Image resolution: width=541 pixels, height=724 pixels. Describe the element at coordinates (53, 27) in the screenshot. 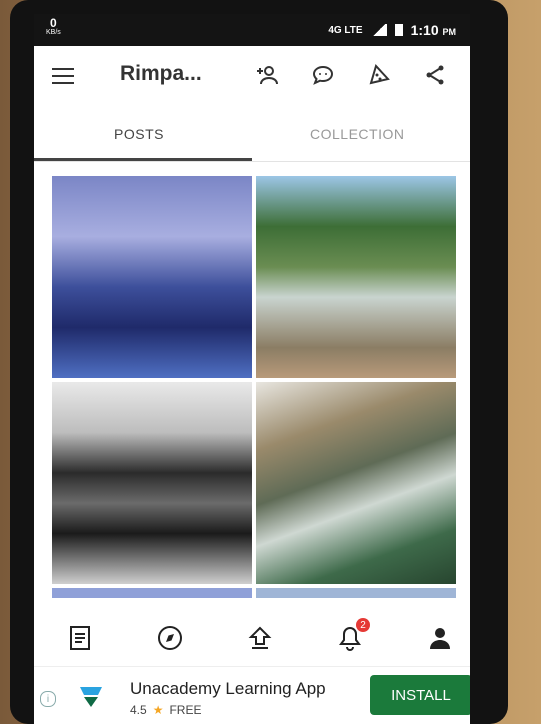

I see `network-speed: 0 KB/s` at that location.